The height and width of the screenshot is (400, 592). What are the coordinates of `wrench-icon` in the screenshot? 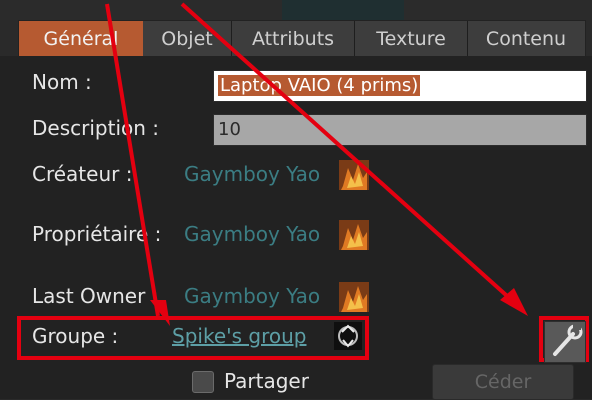 It's located at (568, 340).